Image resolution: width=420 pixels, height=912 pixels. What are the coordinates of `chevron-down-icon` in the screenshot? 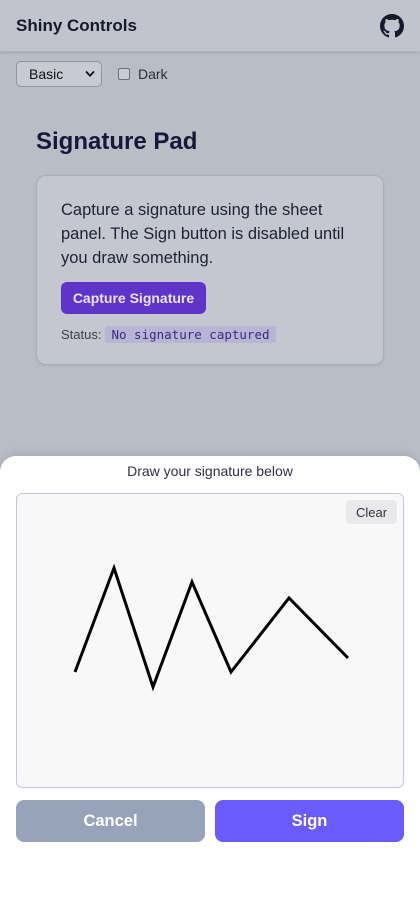 It's located at (90, 74).